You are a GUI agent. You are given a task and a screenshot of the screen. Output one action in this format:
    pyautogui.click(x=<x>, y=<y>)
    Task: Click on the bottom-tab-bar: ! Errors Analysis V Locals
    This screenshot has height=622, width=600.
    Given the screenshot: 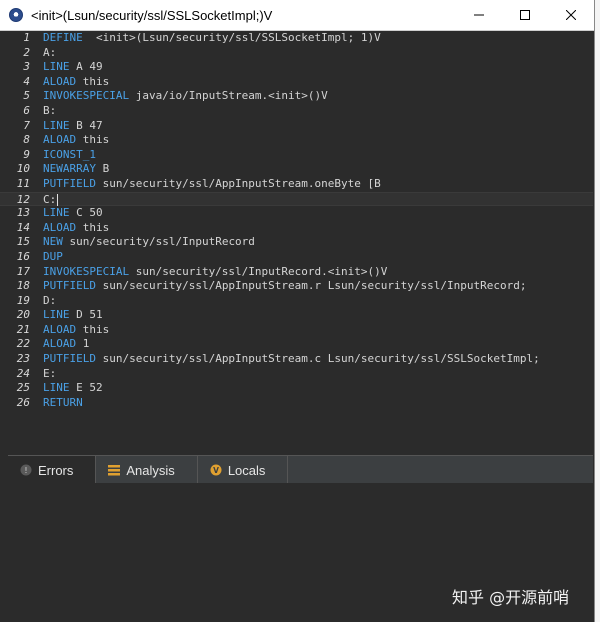 What is the action you would take?
    pyautogui.click(x=300, y=469)
    